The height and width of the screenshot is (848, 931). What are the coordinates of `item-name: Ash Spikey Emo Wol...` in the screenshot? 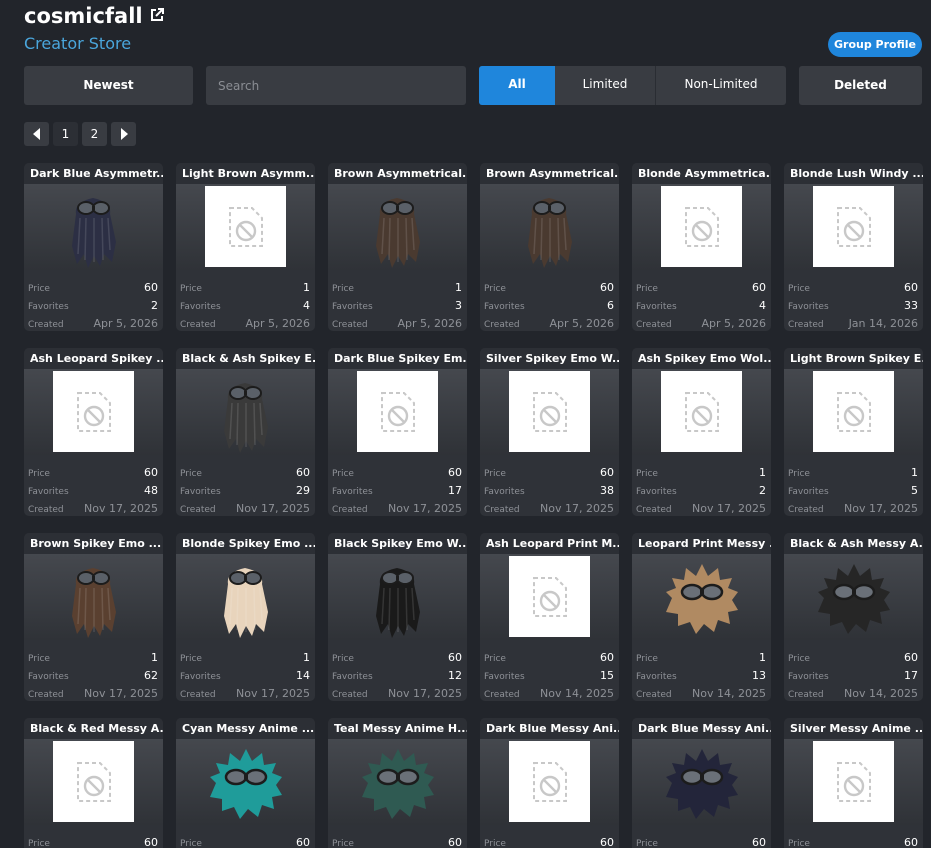 It's located at (701, 358).